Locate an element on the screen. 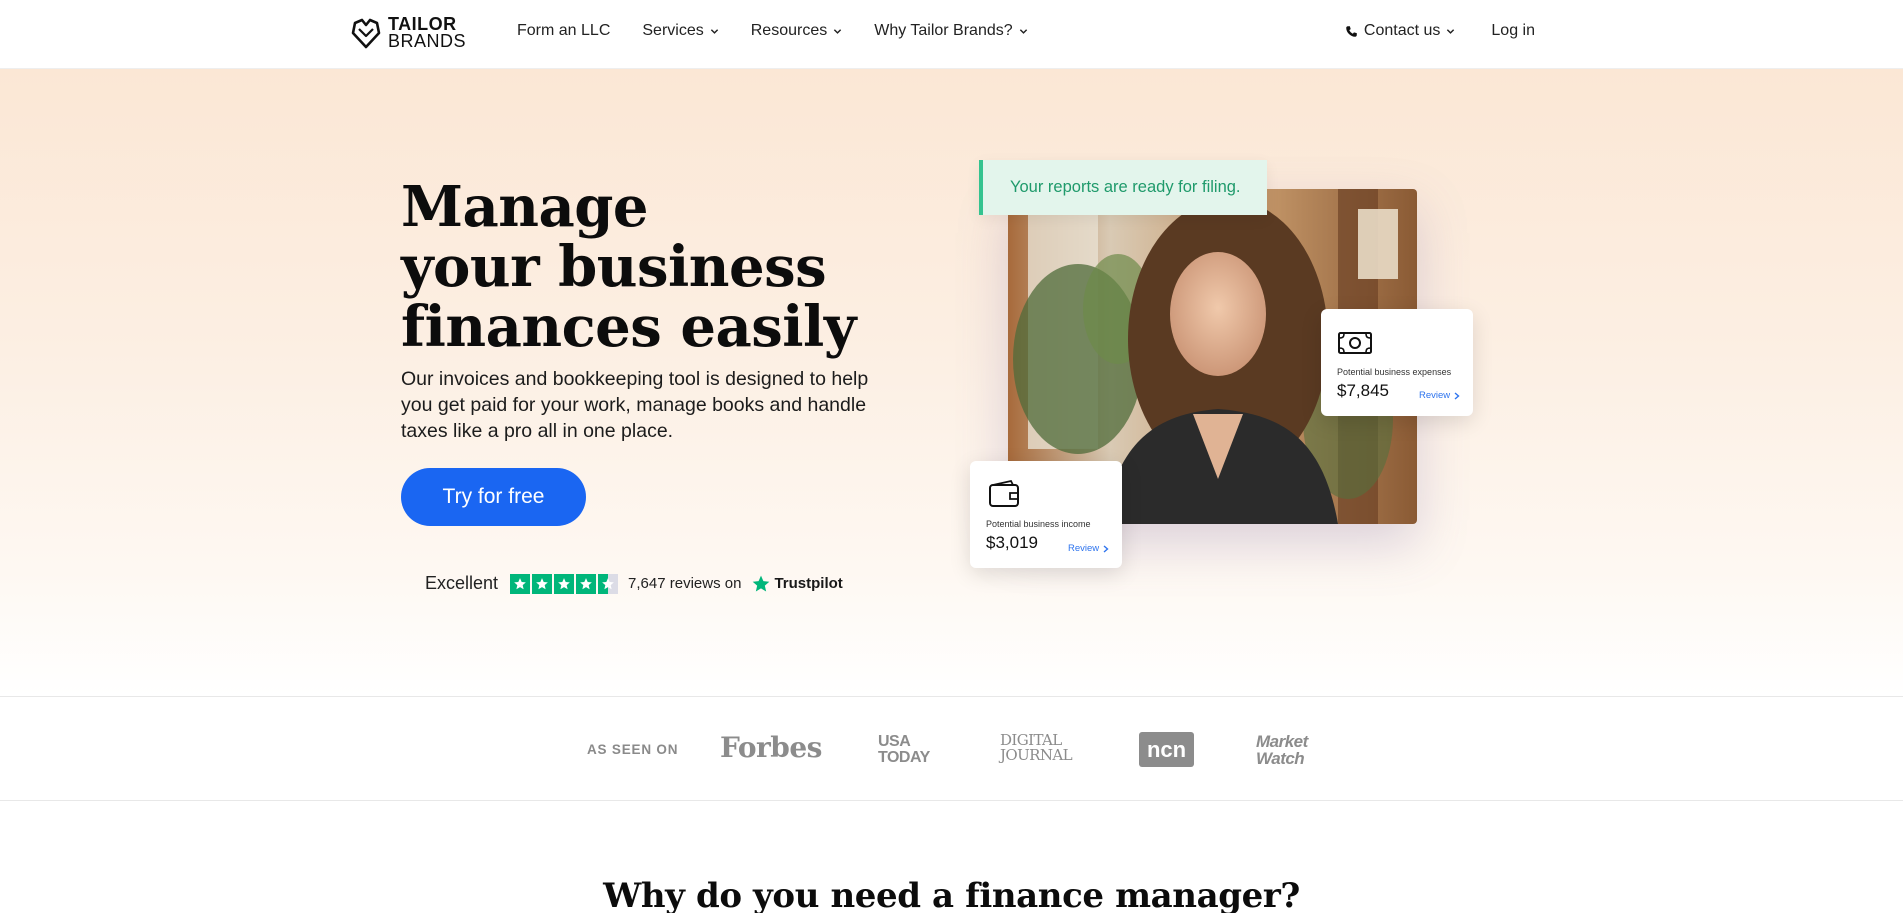 The image size is (1903, 913). nav-item-label: Resources is located at coordinates (789, 30).